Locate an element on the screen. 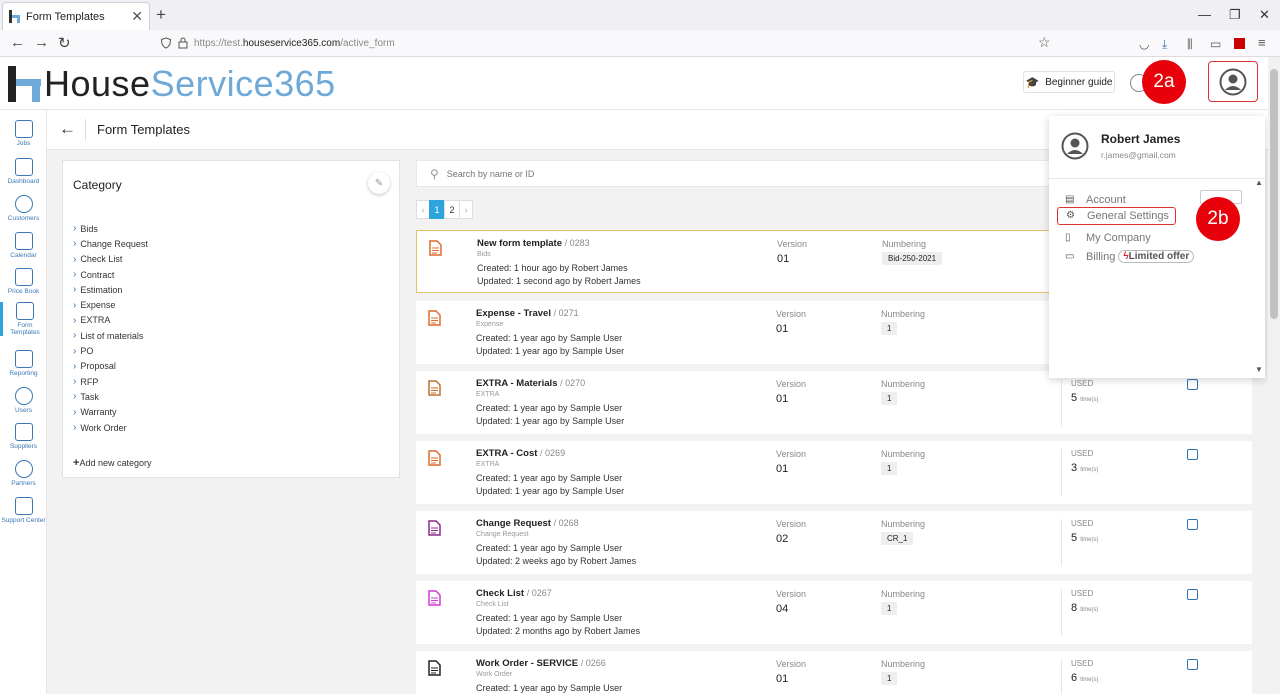 Image resolution: width=1280 pixels, height=694 pixels. pocket-icon: ◡ is located at coordinates (1144, 44).